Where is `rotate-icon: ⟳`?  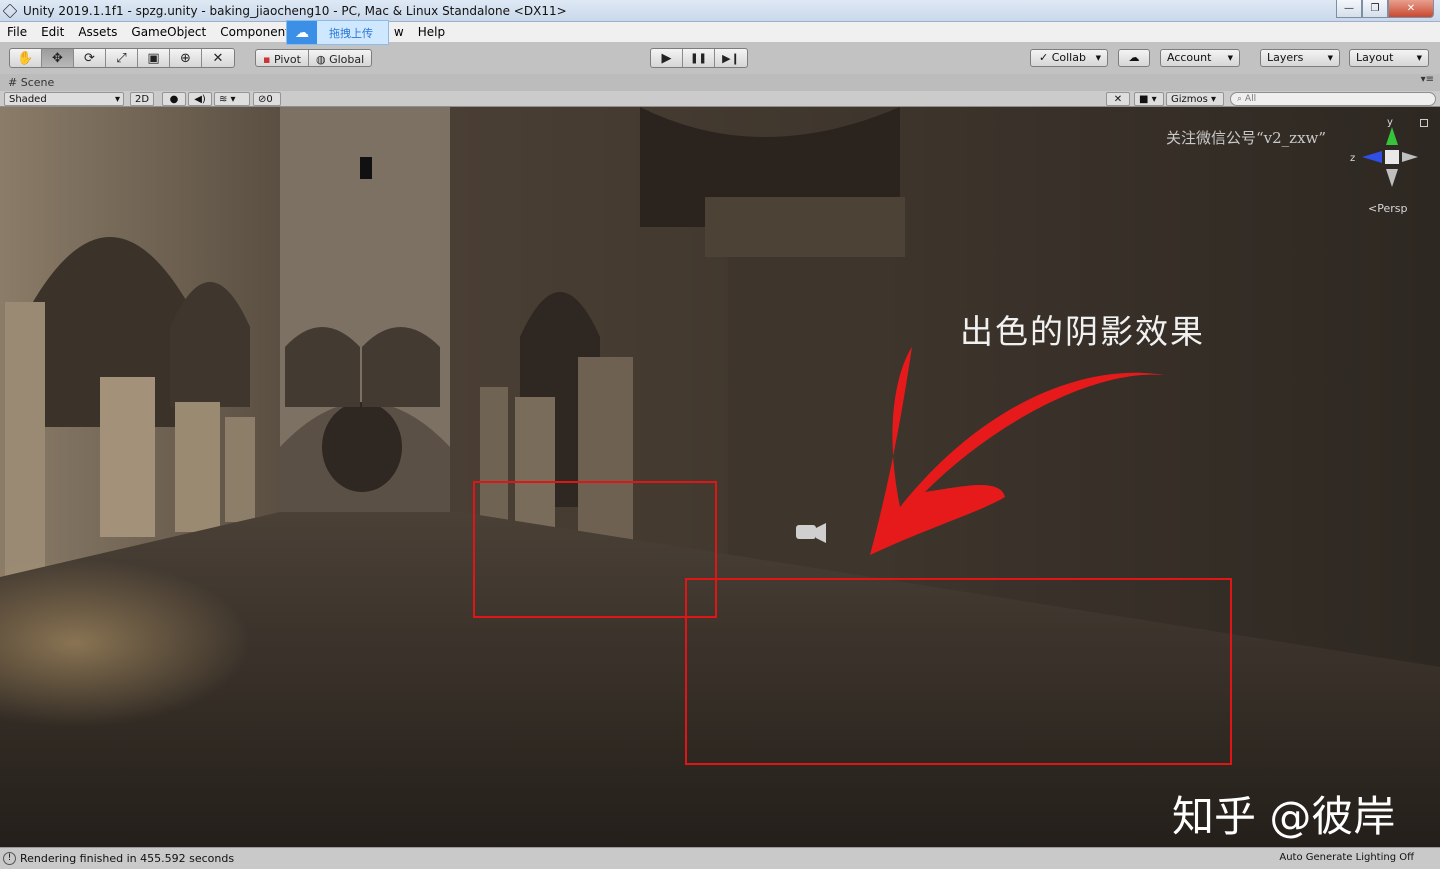
rotate-icon: ⟳ is located at coordinates (90, 58).